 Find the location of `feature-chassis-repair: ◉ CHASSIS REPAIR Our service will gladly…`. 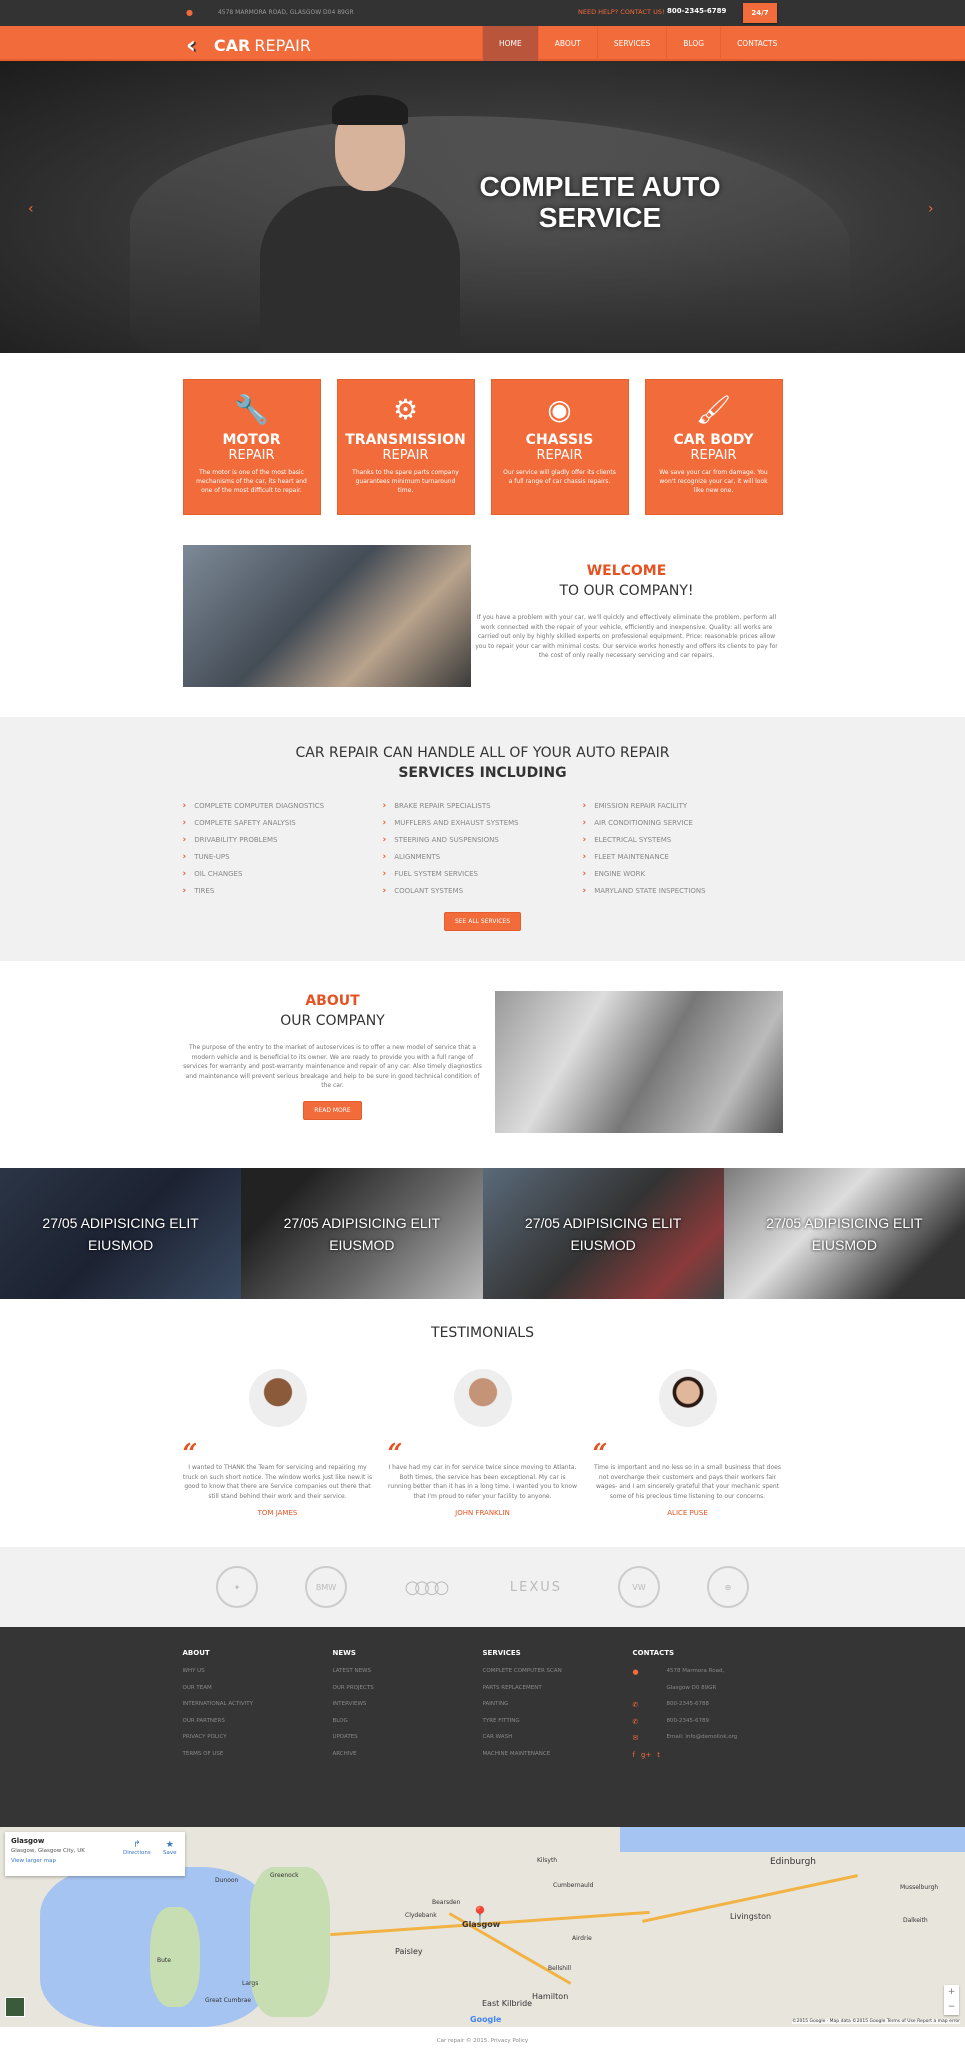

feature-chassis-repair: ◉ CHASSIS REPAIR Our service will gladly… is located at coordinates (559, 447).